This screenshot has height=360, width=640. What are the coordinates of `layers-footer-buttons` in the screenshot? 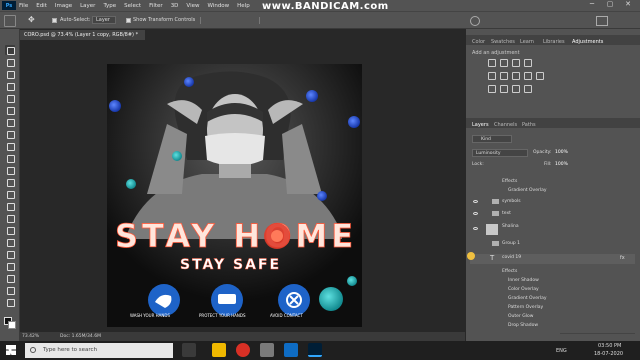 It's located at (597, 336).